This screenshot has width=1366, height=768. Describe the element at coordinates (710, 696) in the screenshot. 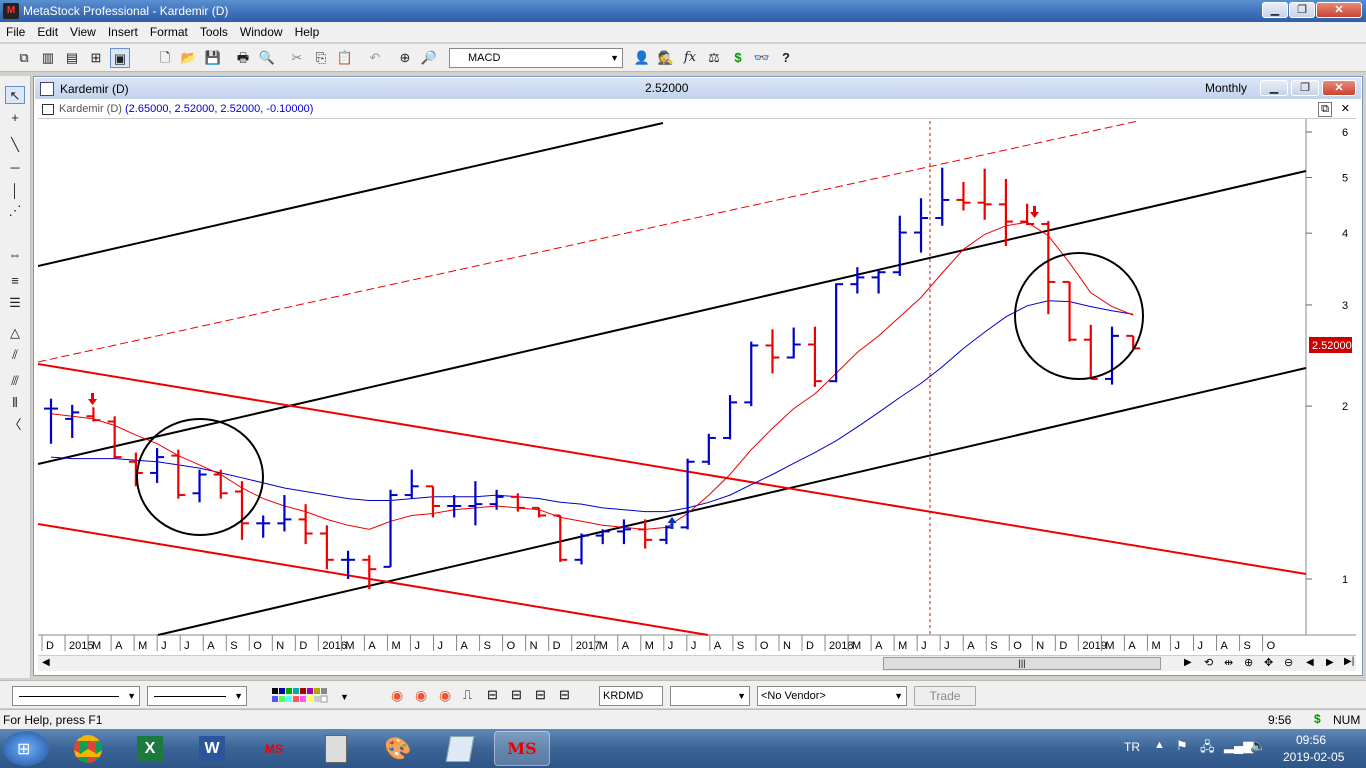

I see `data-source-select: ▼` at that location.